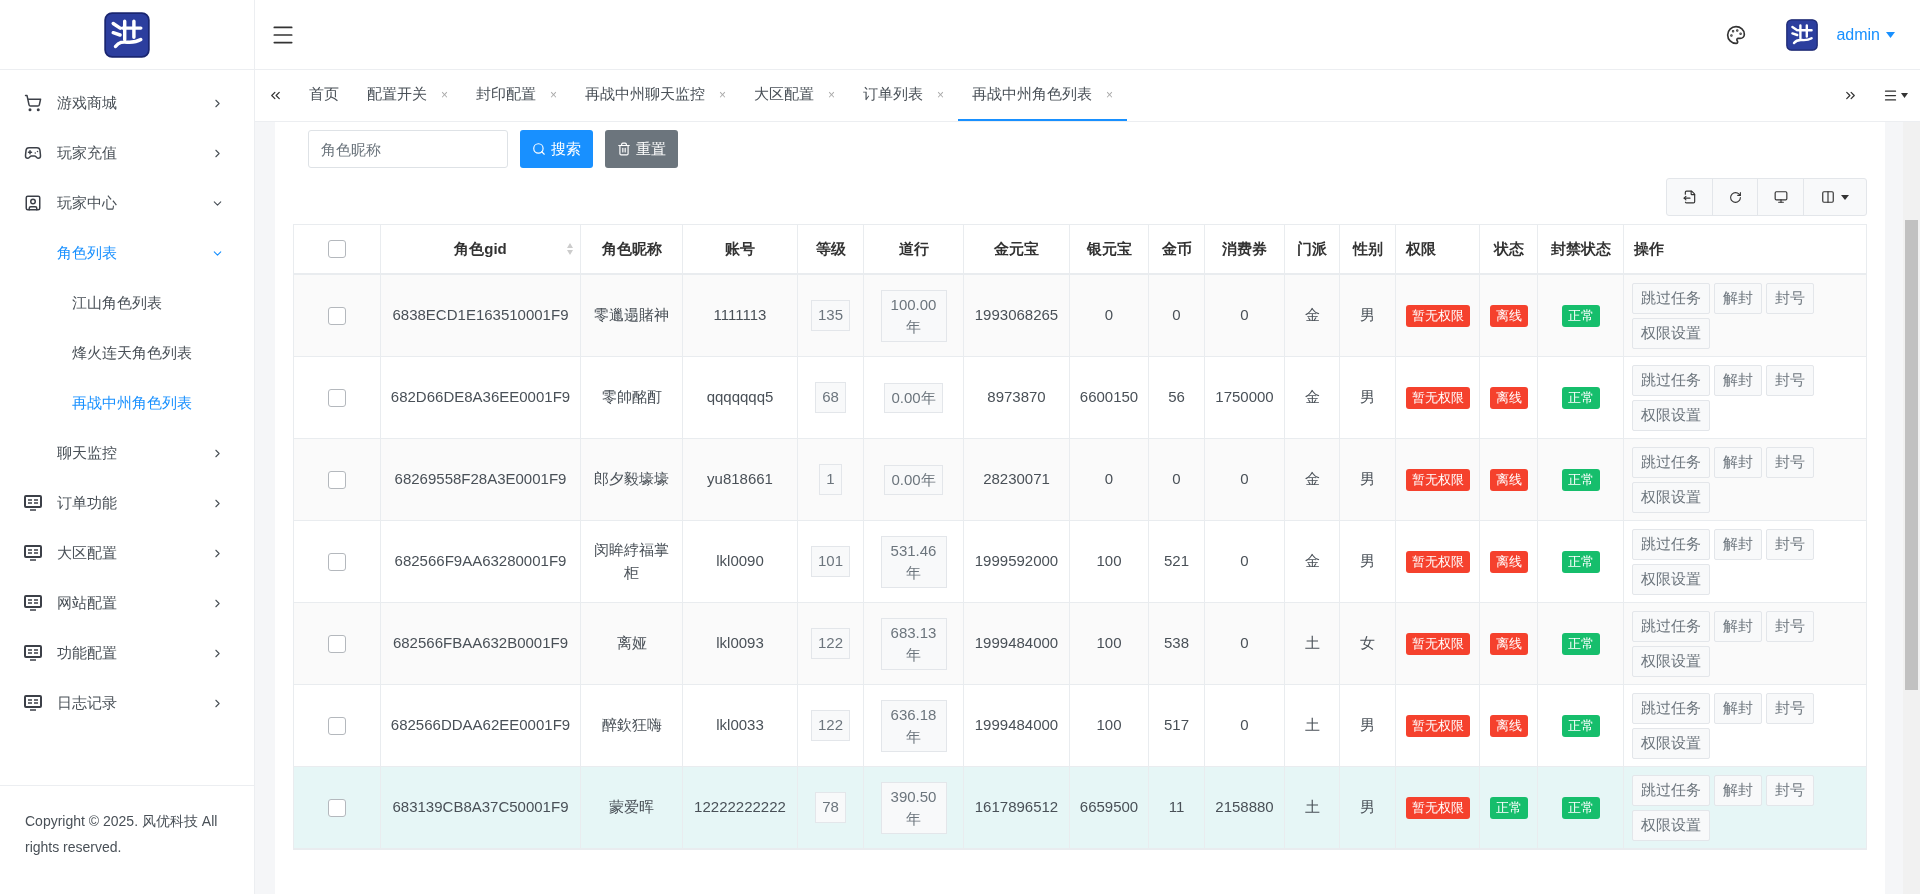 This screenshot has width=1920, height=894. I want to click on sidebar-item: 玩家中心, so click(127, 203).